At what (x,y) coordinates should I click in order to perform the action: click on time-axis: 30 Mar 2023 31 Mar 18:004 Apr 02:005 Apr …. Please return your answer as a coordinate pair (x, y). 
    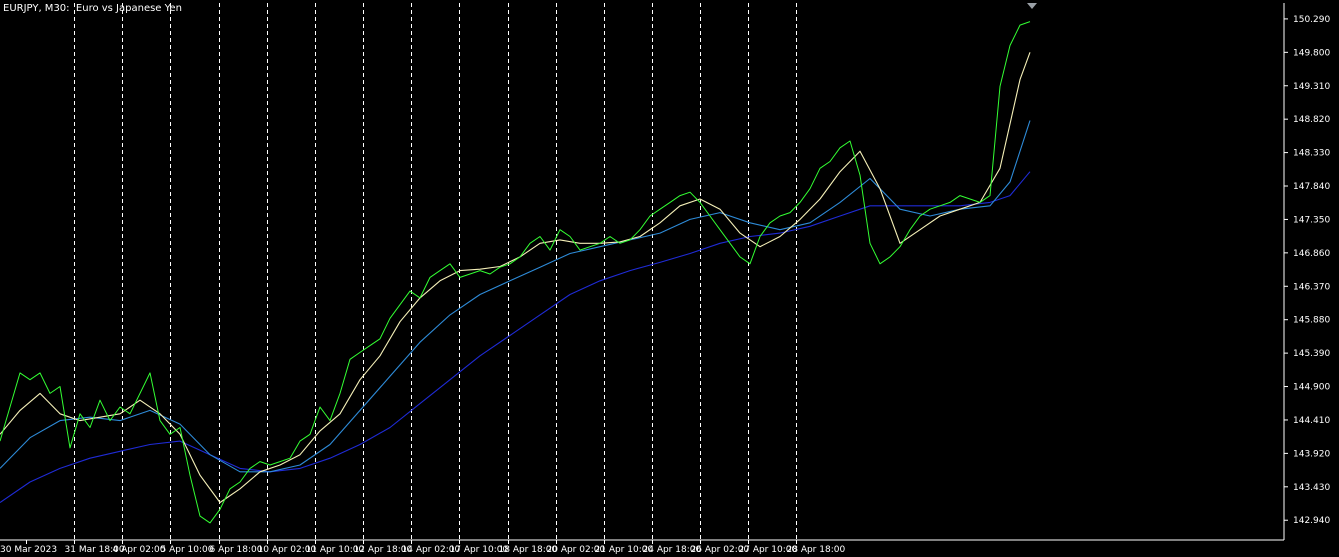
    Looking at the image, I should click on (642, 547).